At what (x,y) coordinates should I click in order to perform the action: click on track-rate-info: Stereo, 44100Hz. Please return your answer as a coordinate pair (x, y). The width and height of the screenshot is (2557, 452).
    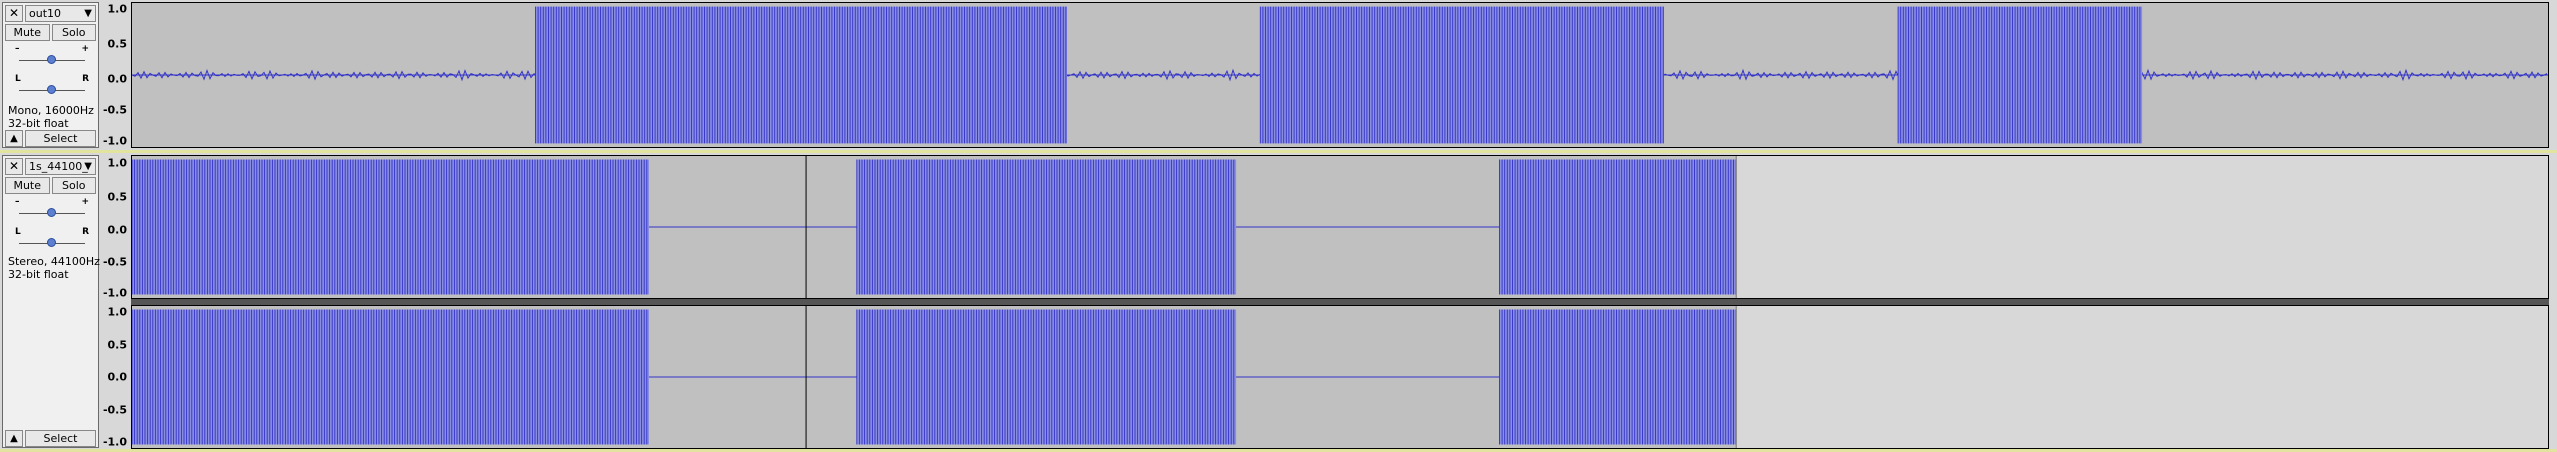
    Looking at the image, I should click on (54, 261).